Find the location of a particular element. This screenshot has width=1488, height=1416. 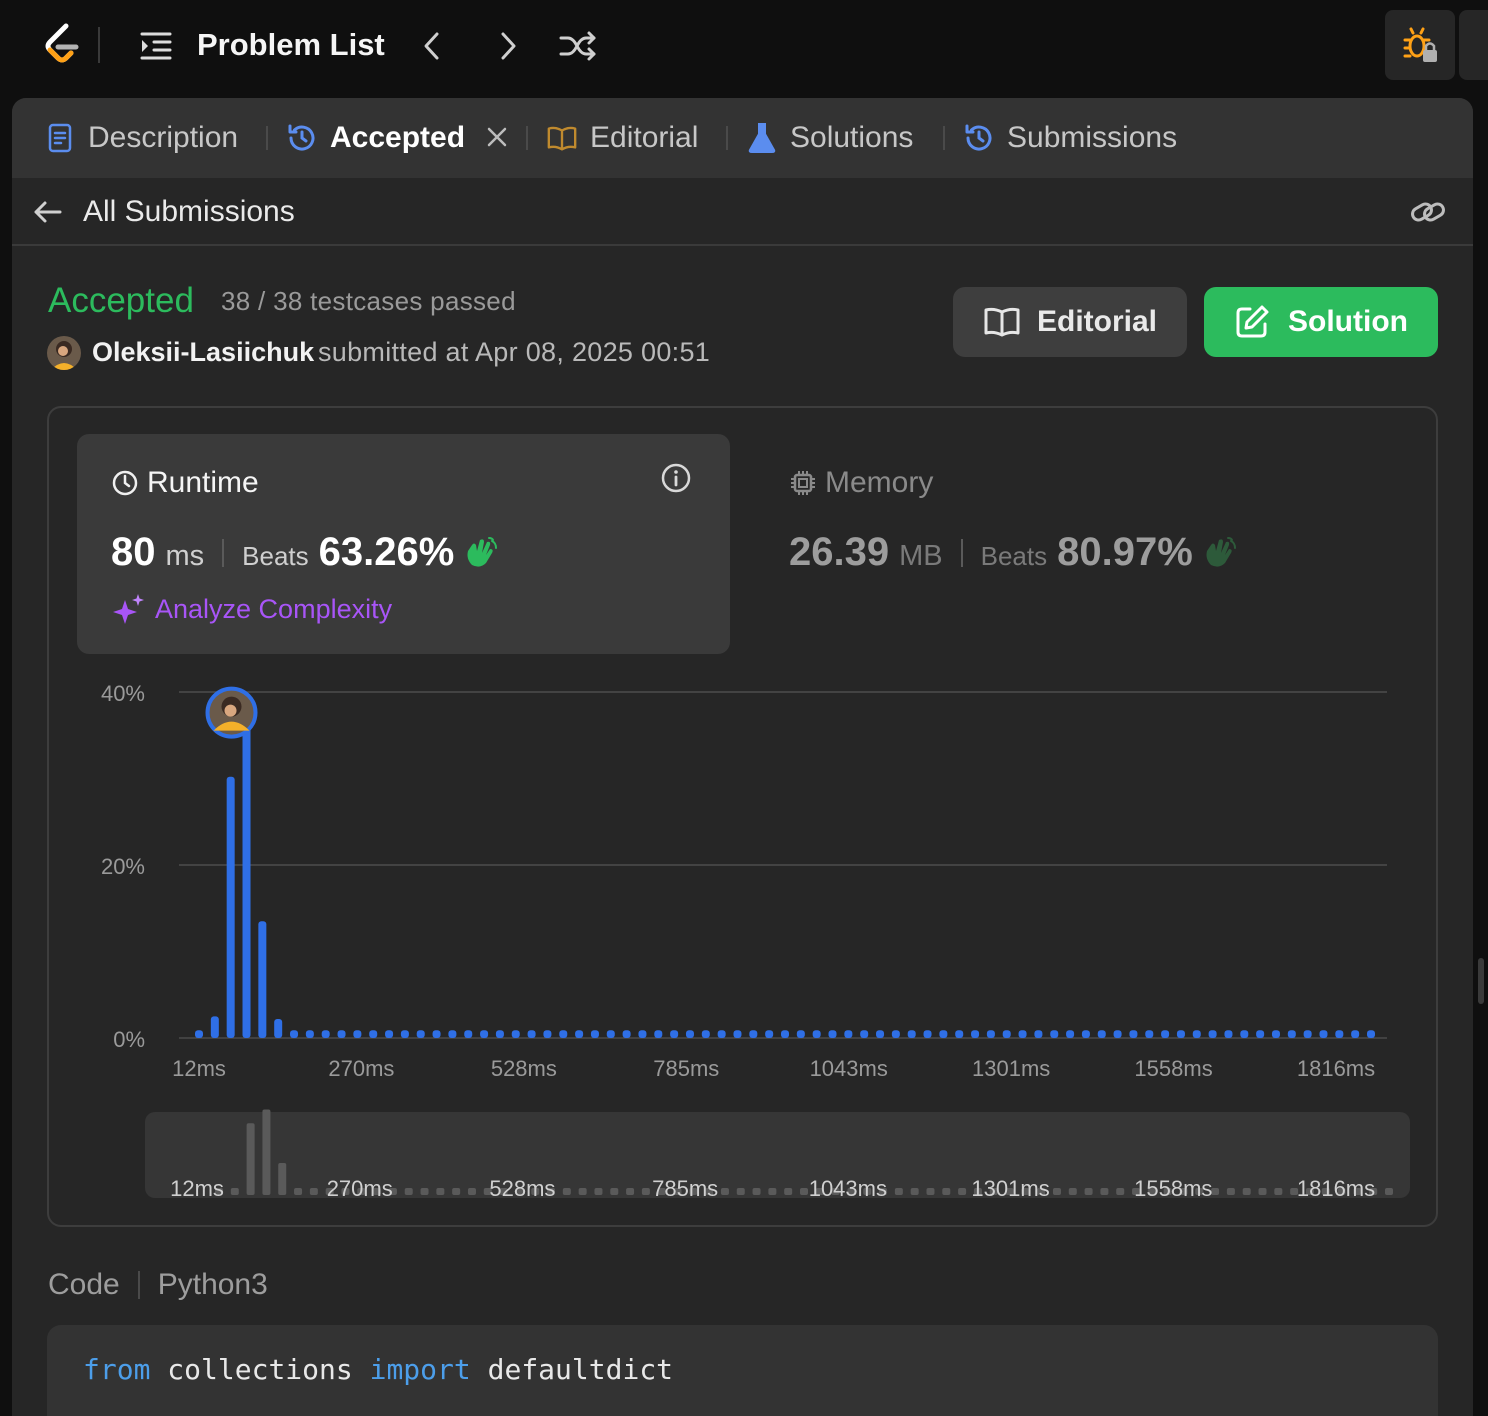

code-token: collections is located at coordinates (260, 1369).